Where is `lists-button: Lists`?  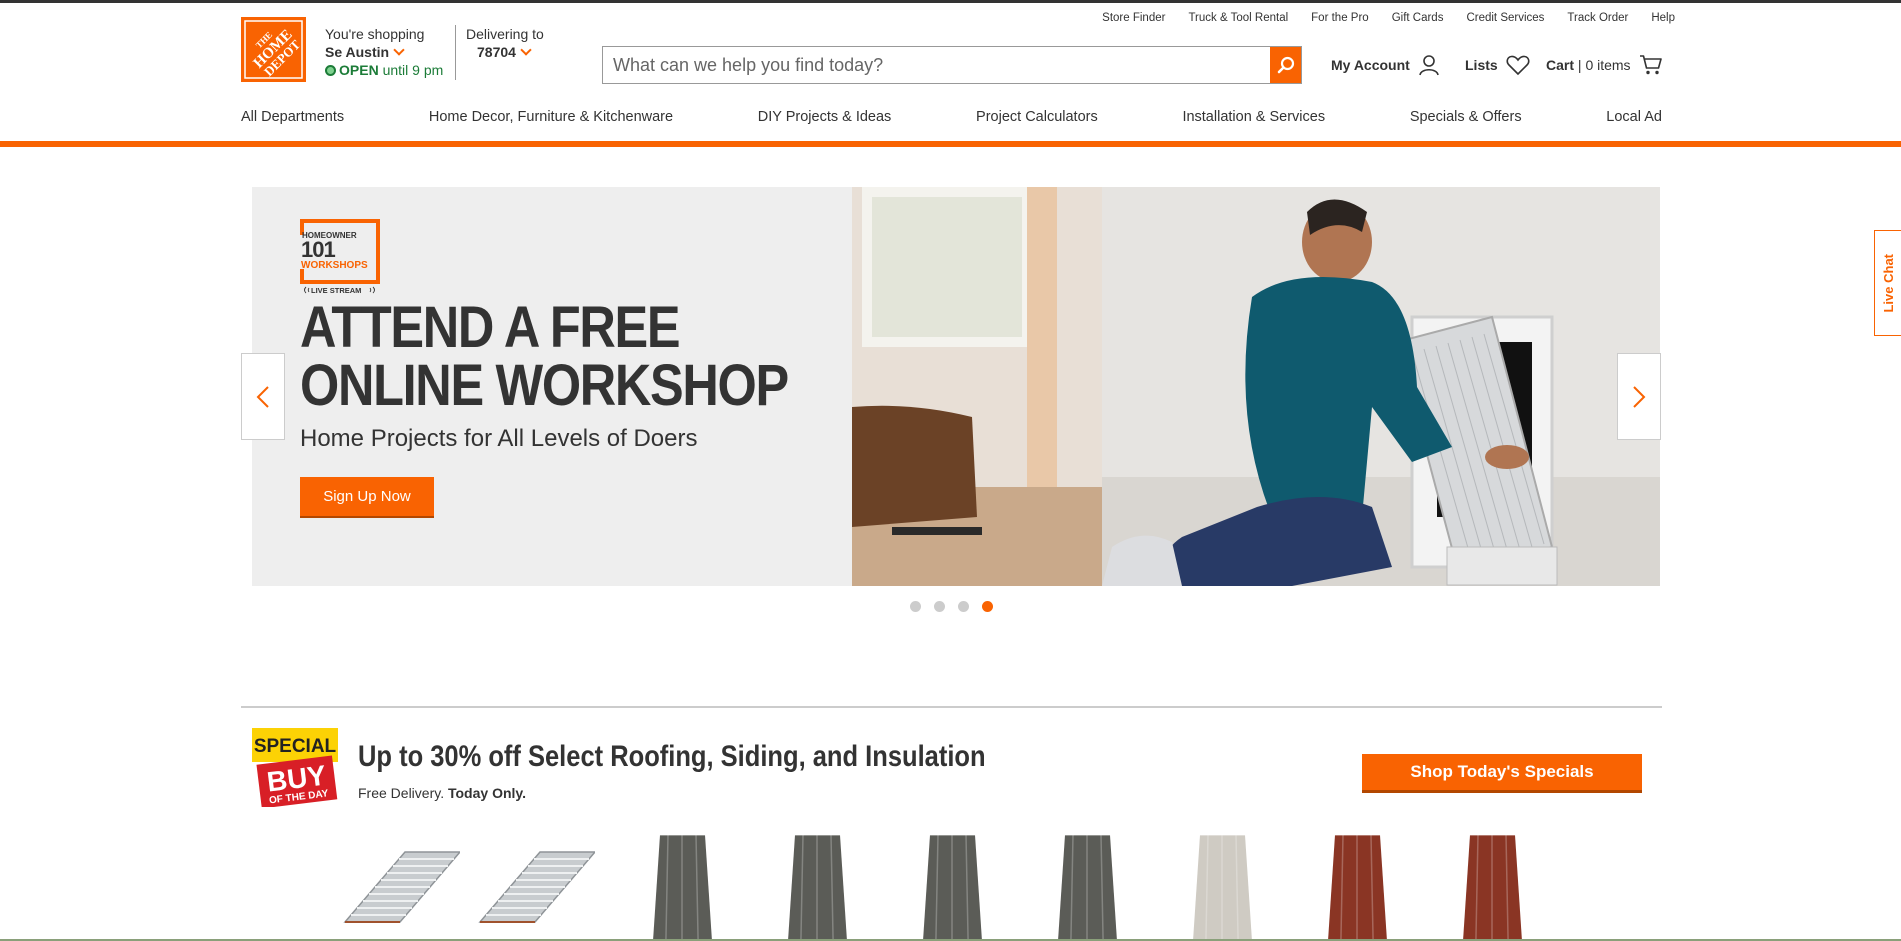
lists-button: Lists is located at coordinates (1497, 65).